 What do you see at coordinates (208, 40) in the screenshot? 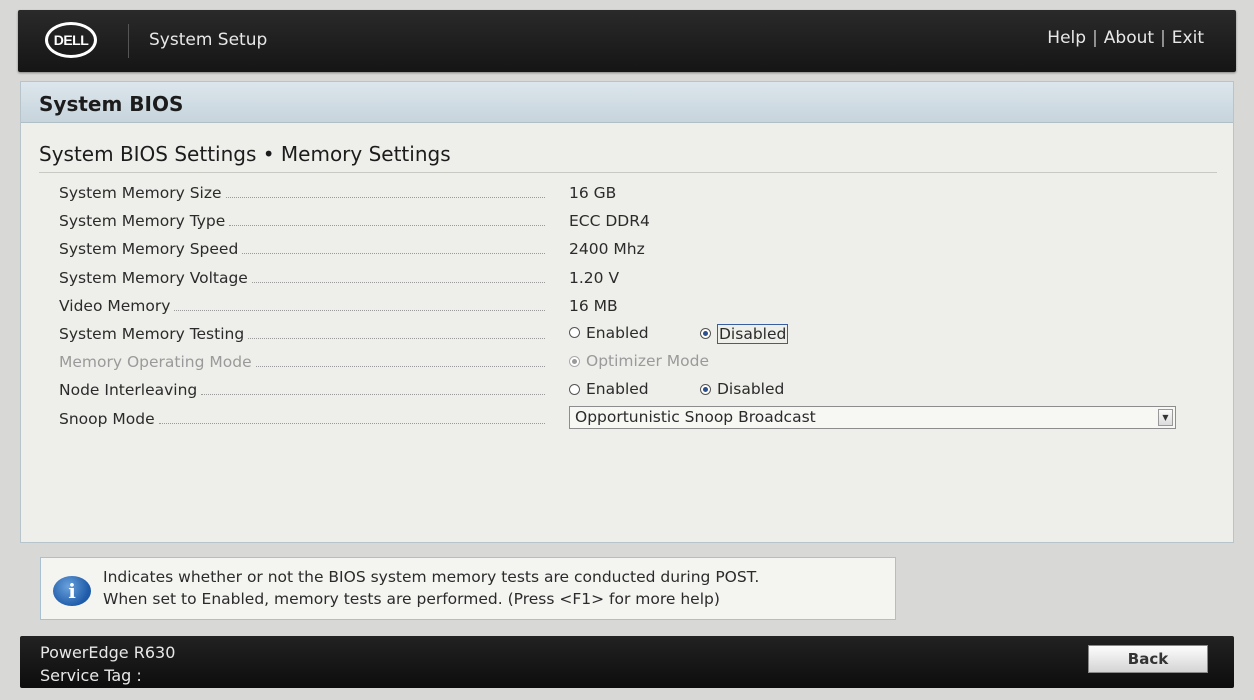
I see `app-title: System Setup` at bounding box center [208, 40].